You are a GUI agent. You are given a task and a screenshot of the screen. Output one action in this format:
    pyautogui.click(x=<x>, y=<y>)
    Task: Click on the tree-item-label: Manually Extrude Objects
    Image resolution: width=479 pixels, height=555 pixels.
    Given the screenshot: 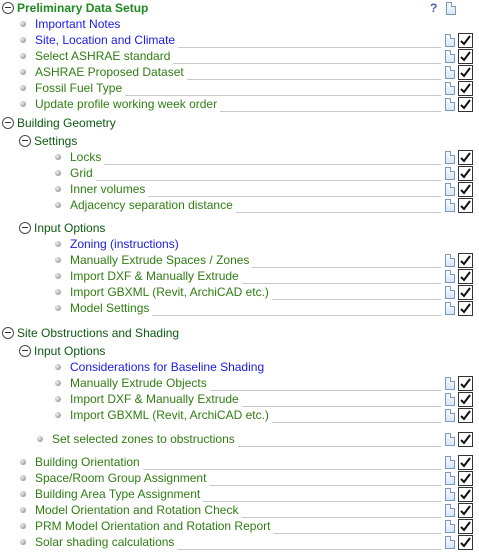 What is the action you would take?
    pyautogui.click(x=138, y=383)
    